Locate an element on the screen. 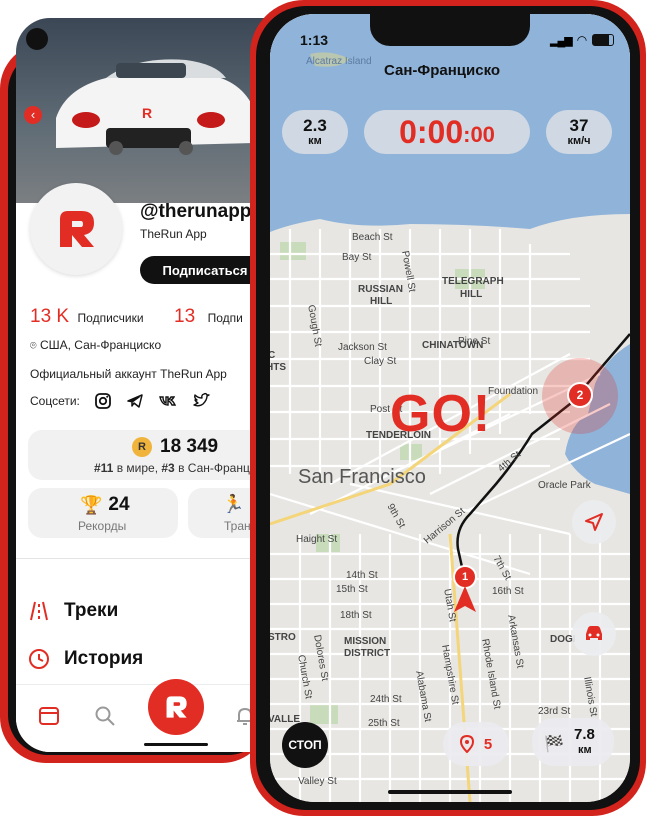 Image resolution: width=648 pixels, height=816 pixels. therun-logo-icon is located at coordinates (77, 229).